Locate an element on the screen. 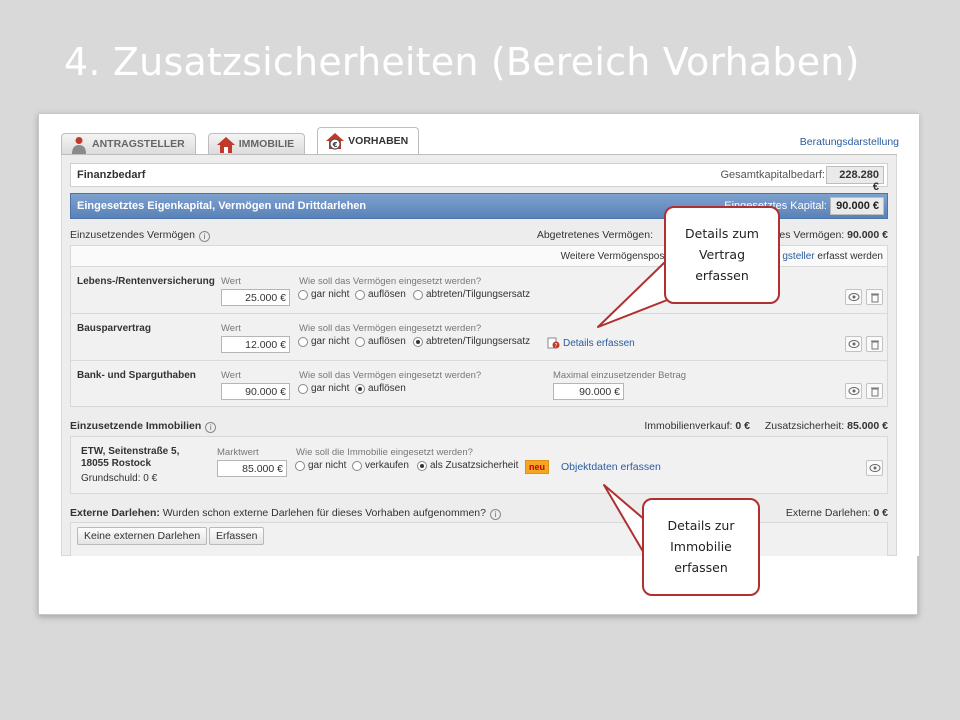  callout-line: Details zur is located at coordinates (701, 525).